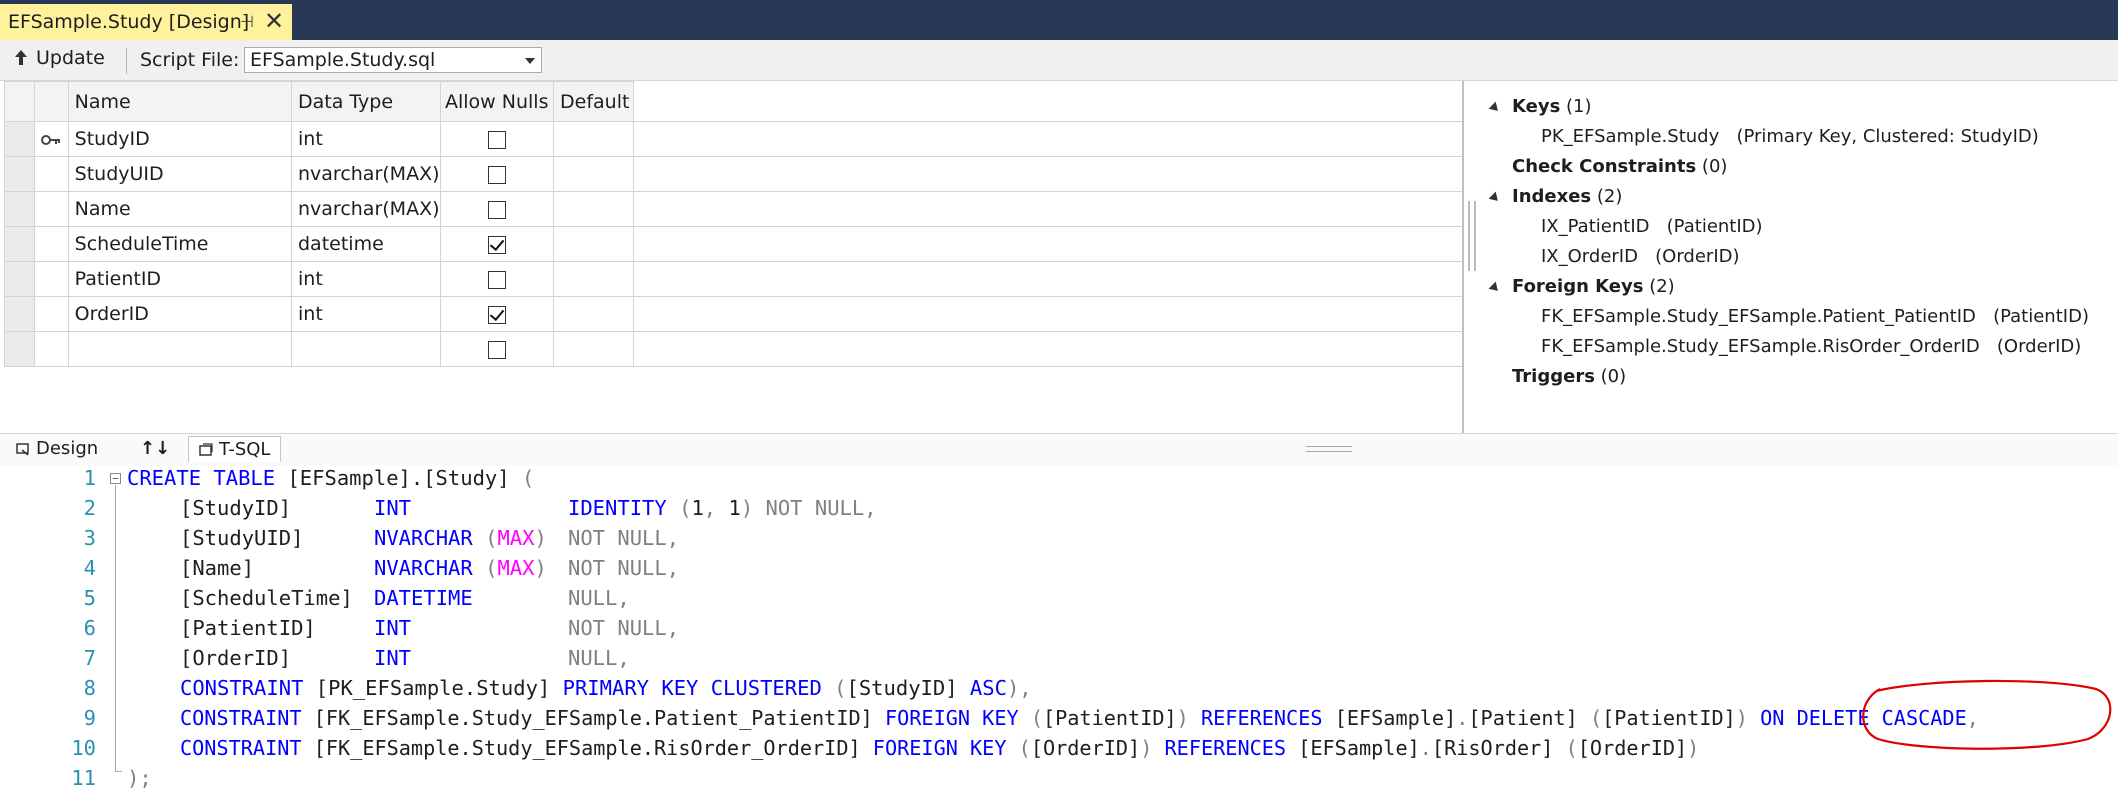 The height and width of the screenshot is (803, 2118). Describe the element at coordinates (180, 101) in the screenshot. I see `name-column-header: Name` at that location.